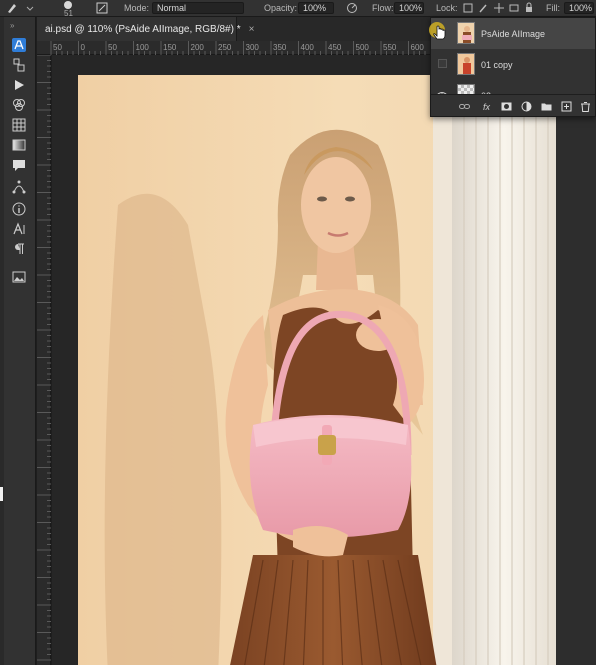 This screenshot has width=596, height=665. I want to click on ruler-tick-label: 200, so click(197, 47).